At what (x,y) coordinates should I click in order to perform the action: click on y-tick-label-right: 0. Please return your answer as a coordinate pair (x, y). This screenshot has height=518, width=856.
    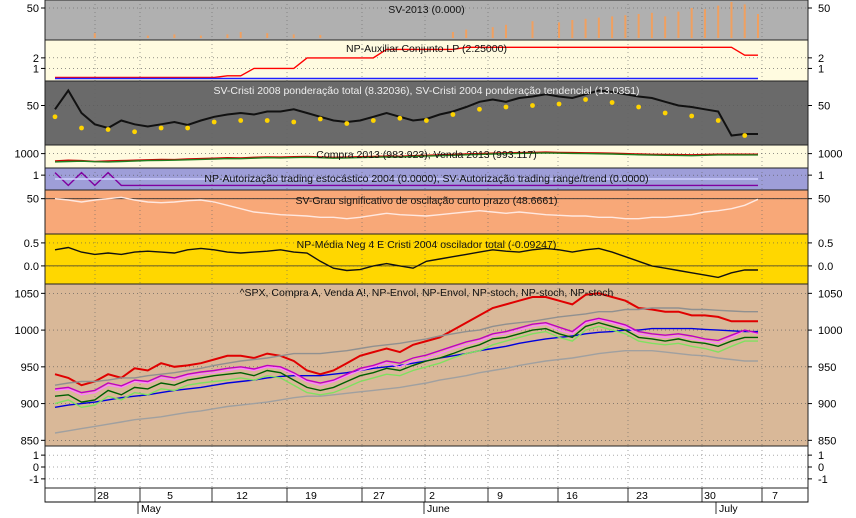
    Looking at the image, I should click on (821, 468).